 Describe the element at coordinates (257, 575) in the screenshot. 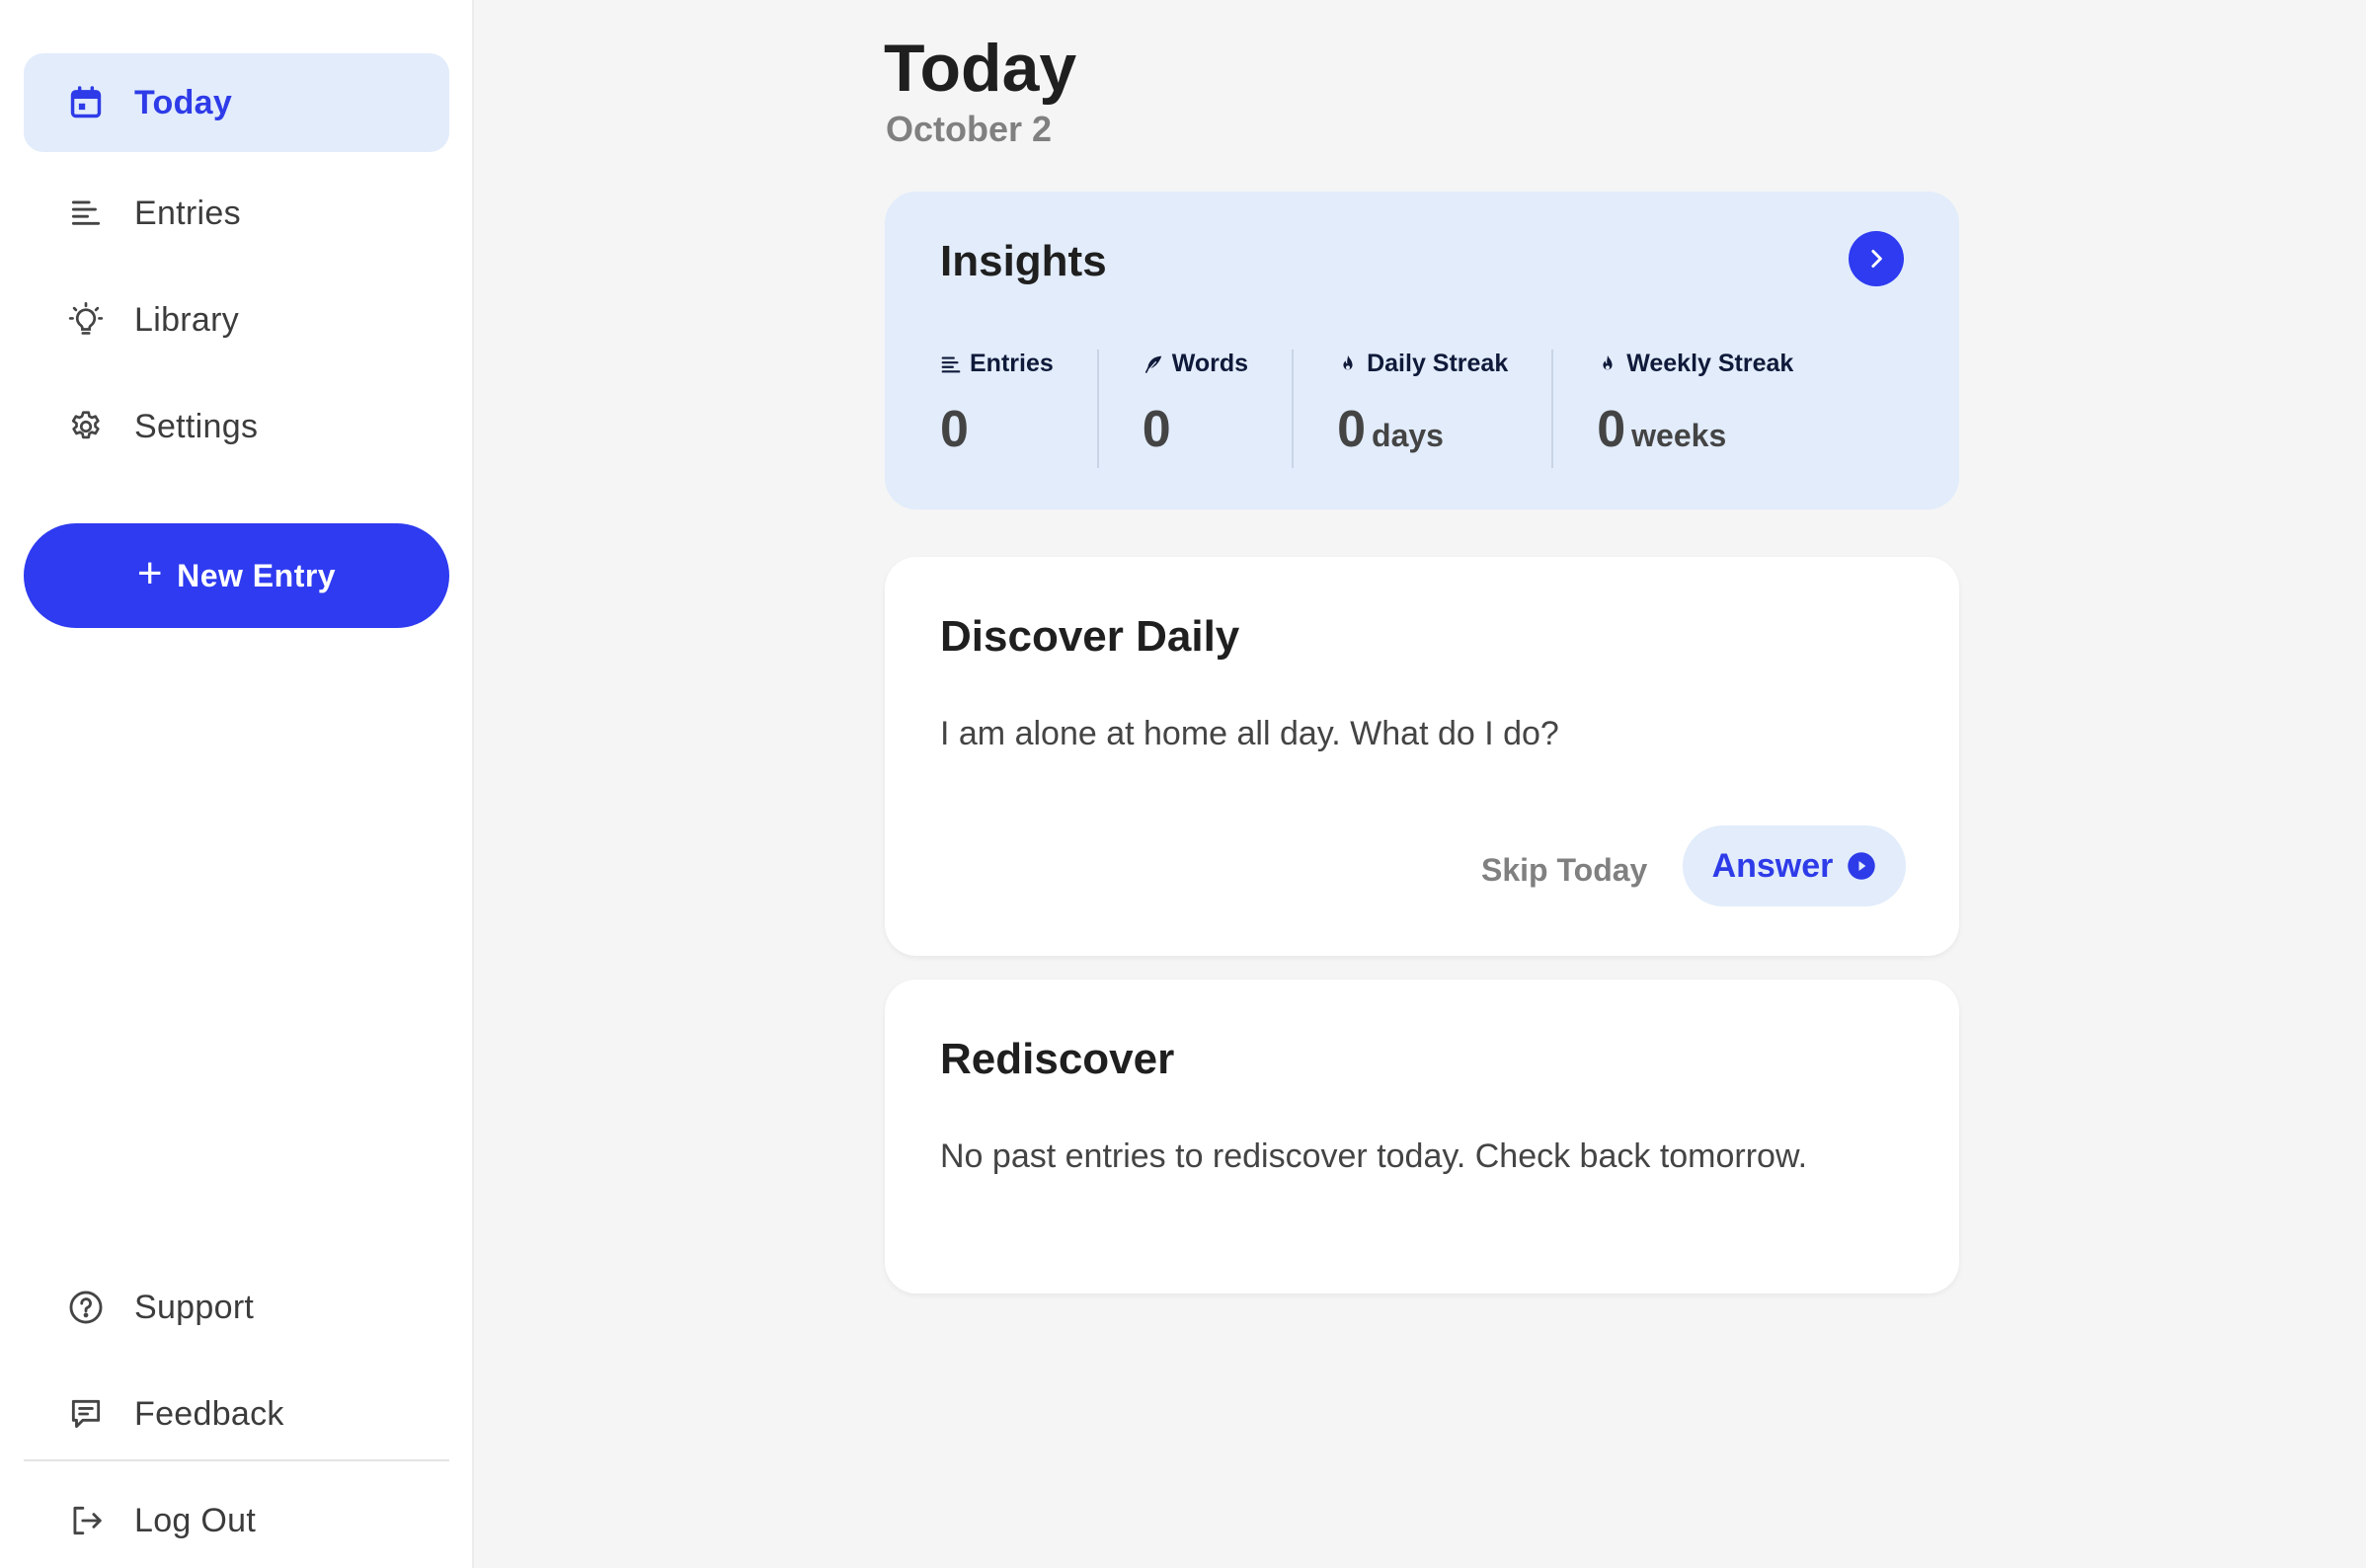

I see `new-entry-label: New Entry` at that location.